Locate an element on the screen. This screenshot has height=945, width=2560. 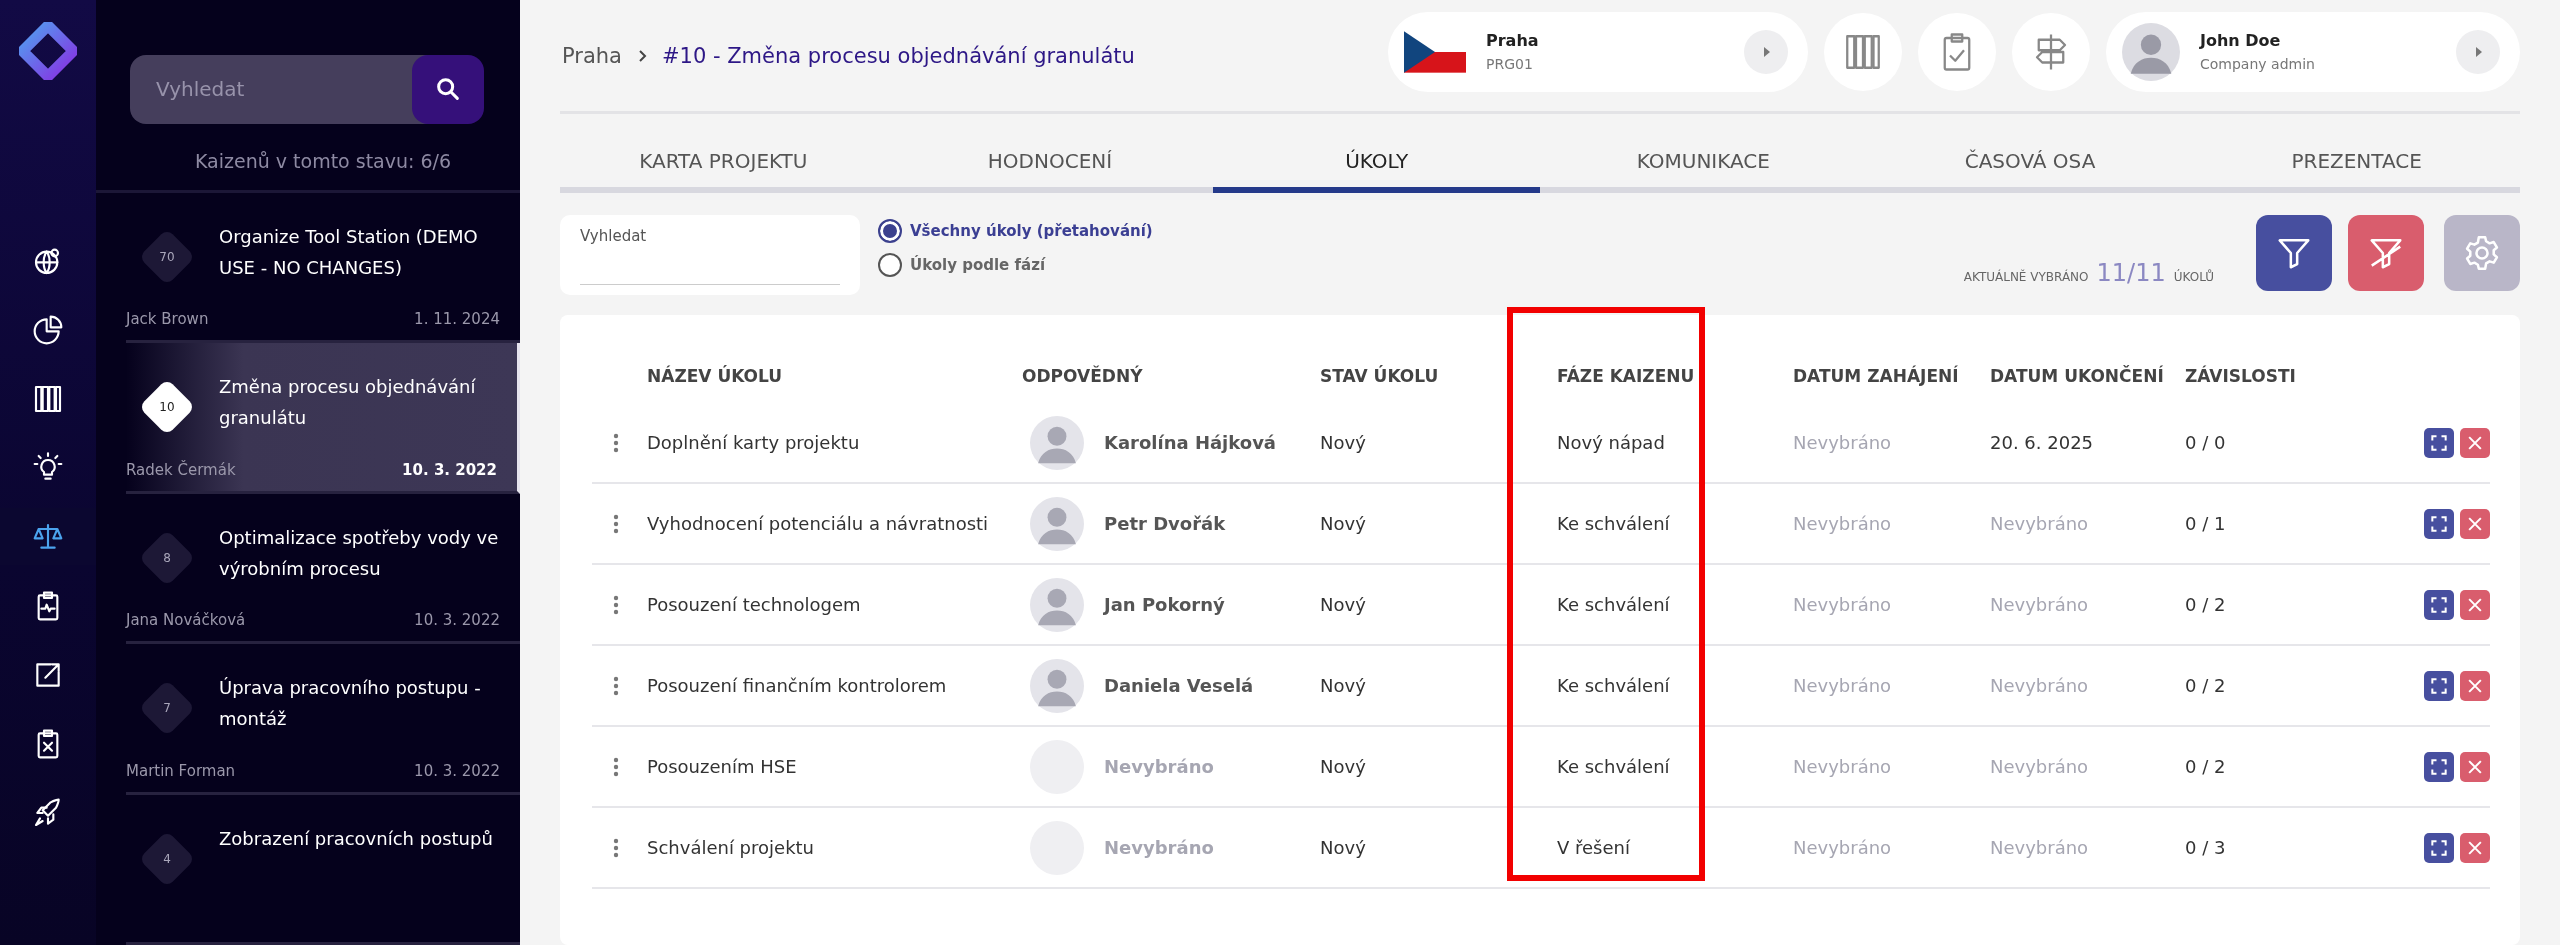
logo-icon is located at coordinates (48, 51).